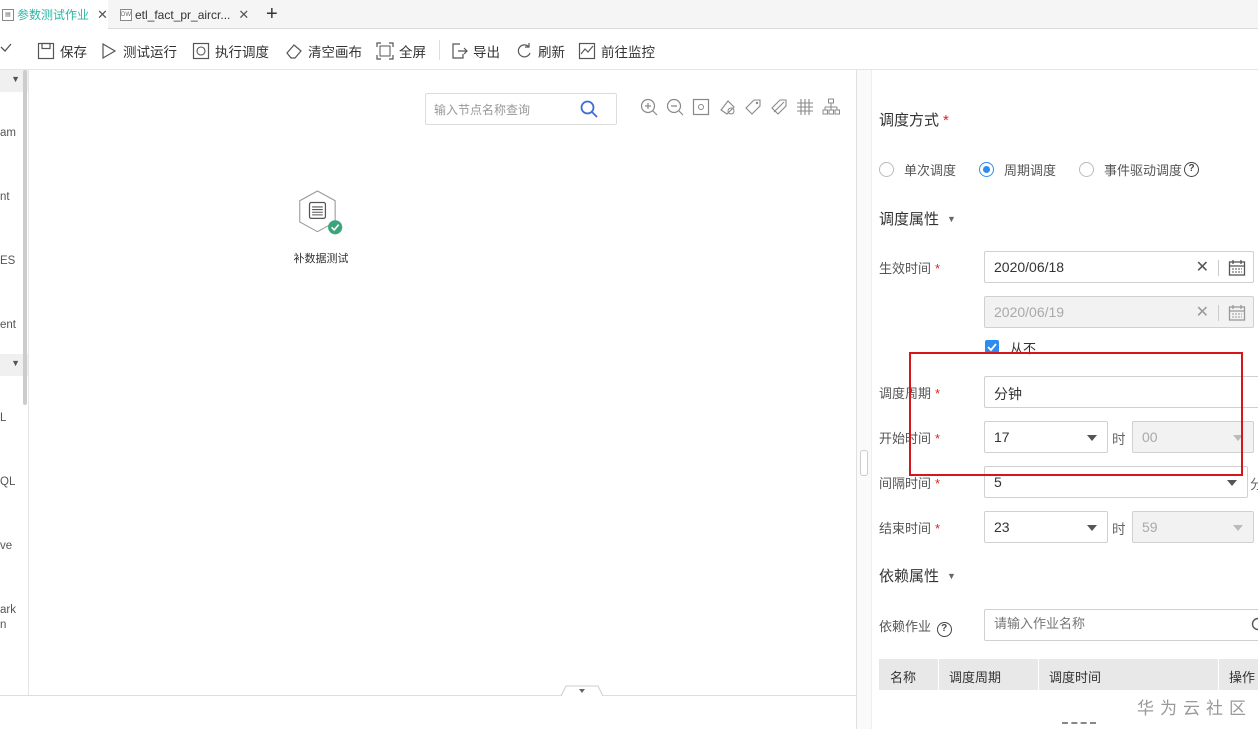 This screenshot has width=1258, height=729. I want to click on tab-etl-fact: DW etl_fact_pr_aircr... ✕, so click(187, 14).